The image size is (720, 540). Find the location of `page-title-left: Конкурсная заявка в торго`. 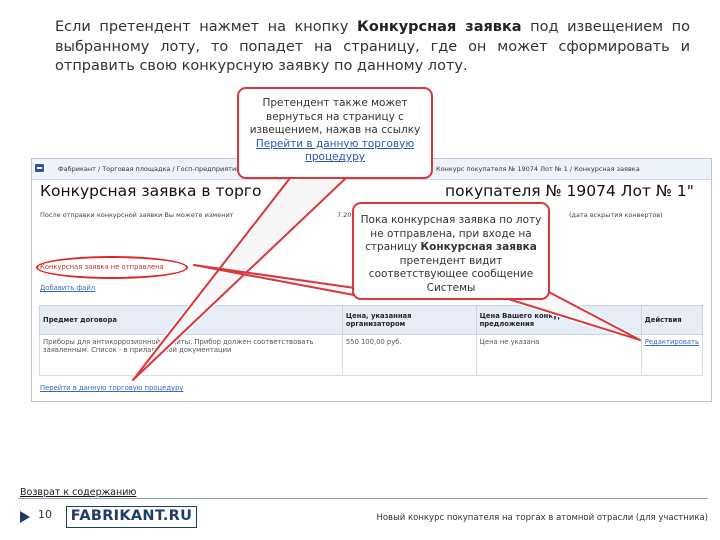

page-title-left: Конкурсная заявка в торго is located at coordinates (151, 191).